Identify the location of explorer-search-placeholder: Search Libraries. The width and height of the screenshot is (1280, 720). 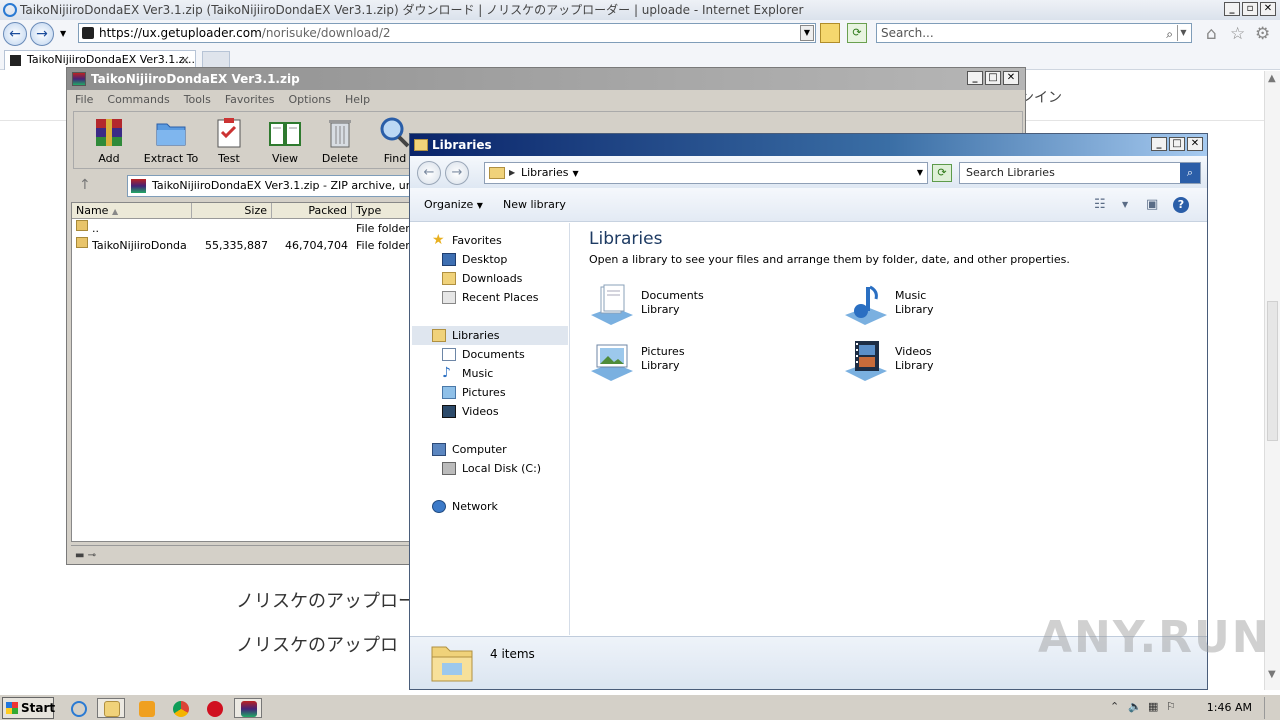
(1010, 172).